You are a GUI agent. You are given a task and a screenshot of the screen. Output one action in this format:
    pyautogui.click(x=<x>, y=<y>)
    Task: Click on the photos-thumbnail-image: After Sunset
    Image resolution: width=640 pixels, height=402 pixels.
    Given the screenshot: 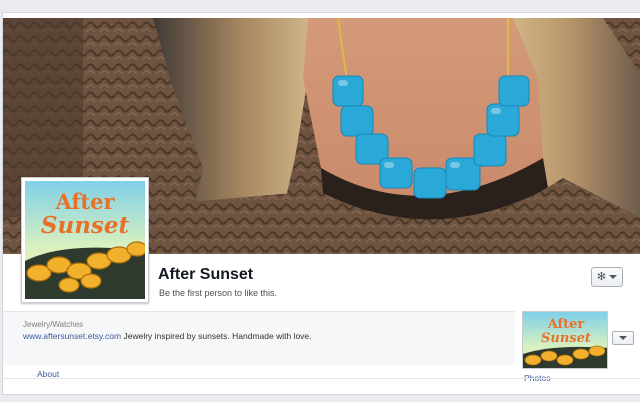 What is the action you would take?
    pyautogui.click(x=565, y=340)
    